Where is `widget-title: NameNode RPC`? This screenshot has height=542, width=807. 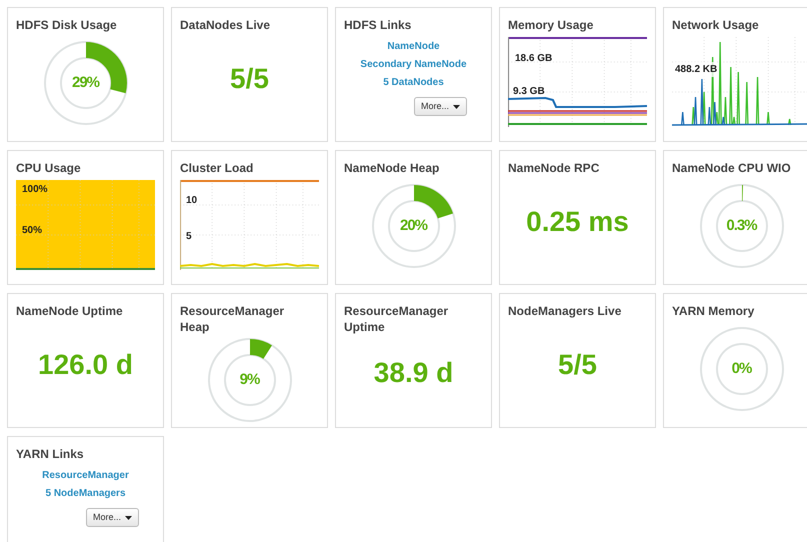 widget-title: NameNode RPC is located at coordinates (553, 168).